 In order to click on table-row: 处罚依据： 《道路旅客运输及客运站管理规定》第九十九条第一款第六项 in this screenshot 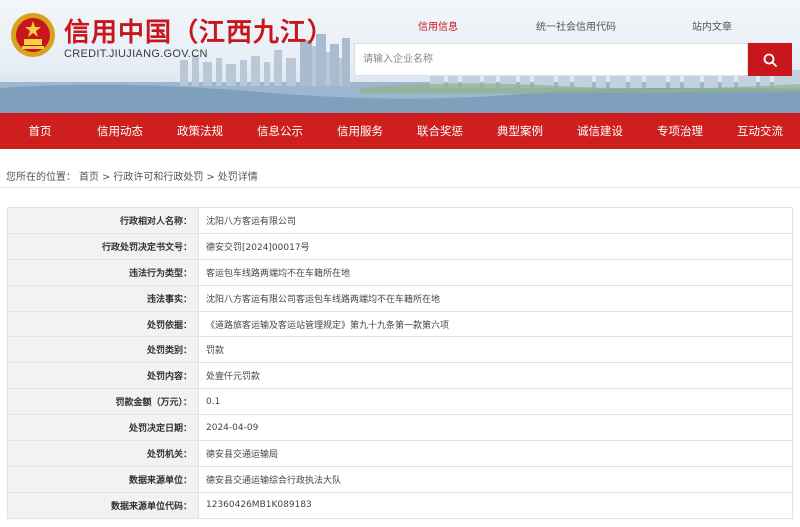, I will do `click(400, 324)`.